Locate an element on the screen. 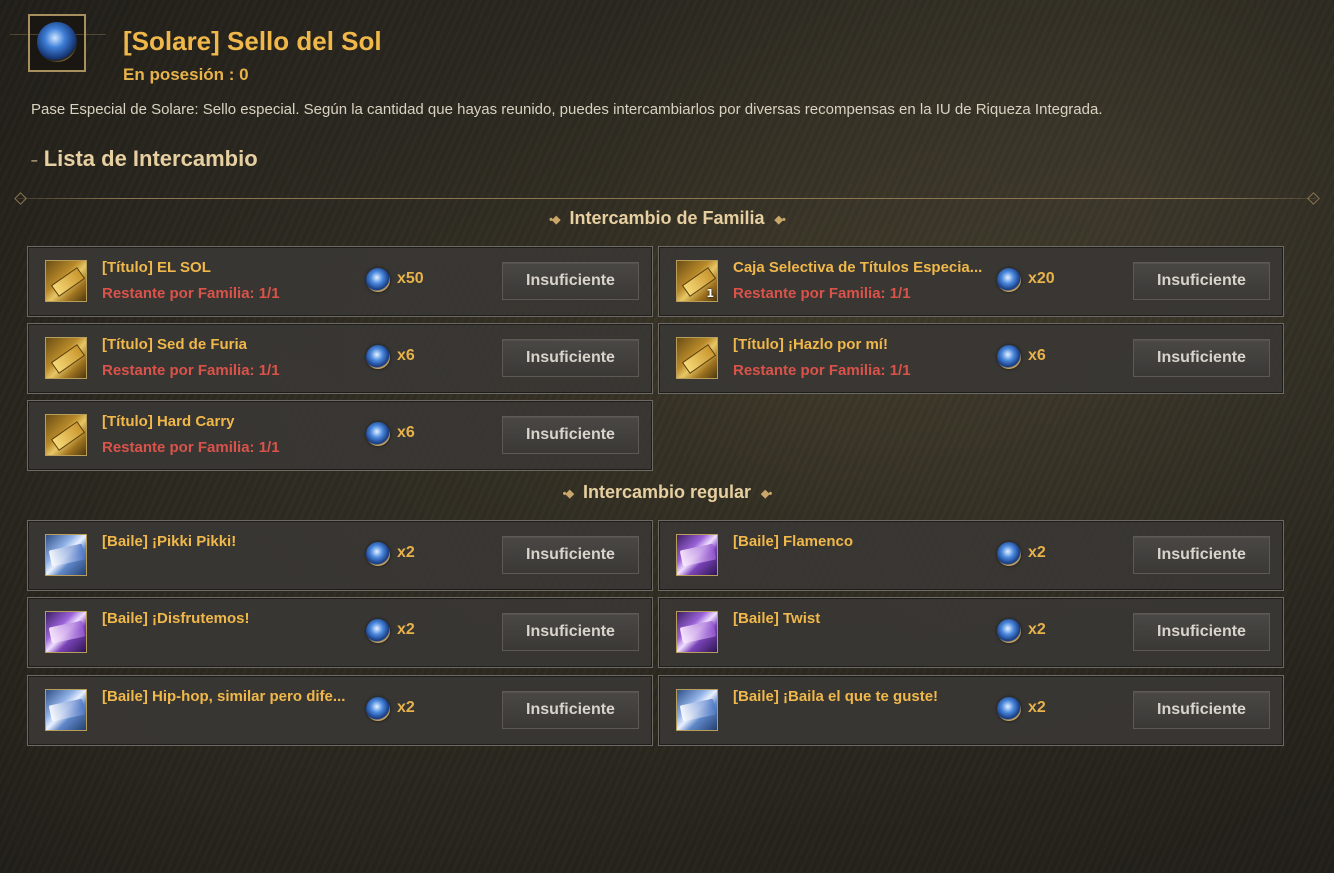  cost-quantity: x50 is located at coordinates (410, 278).